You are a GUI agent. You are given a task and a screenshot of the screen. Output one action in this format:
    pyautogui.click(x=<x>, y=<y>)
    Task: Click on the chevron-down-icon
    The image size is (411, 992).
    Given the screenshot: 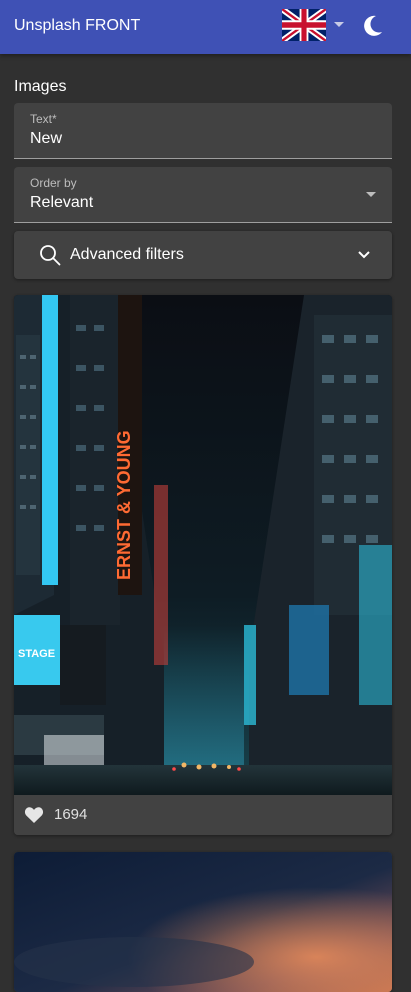 What is the action you would take?
    pyautogui.click(x=364, y=255)
    